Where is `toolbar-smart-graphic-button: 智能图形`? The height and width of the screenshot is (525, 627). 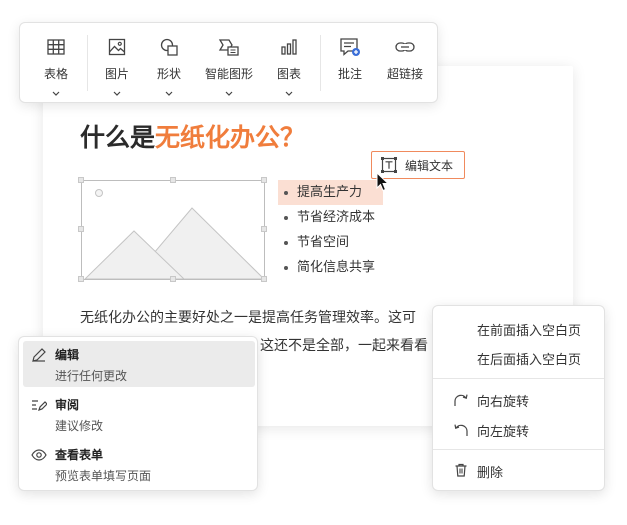 toolbar-smart-graphic-button: 智能图形 is located at coordinates (229, 68).